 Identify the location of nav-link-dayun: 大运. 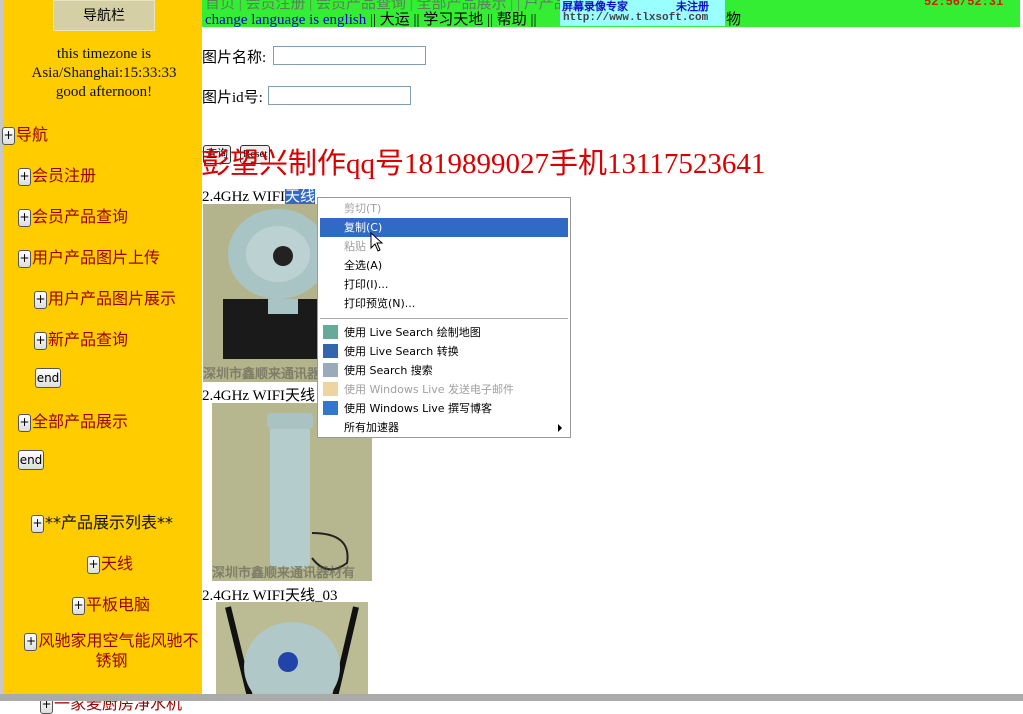
(395, 20).